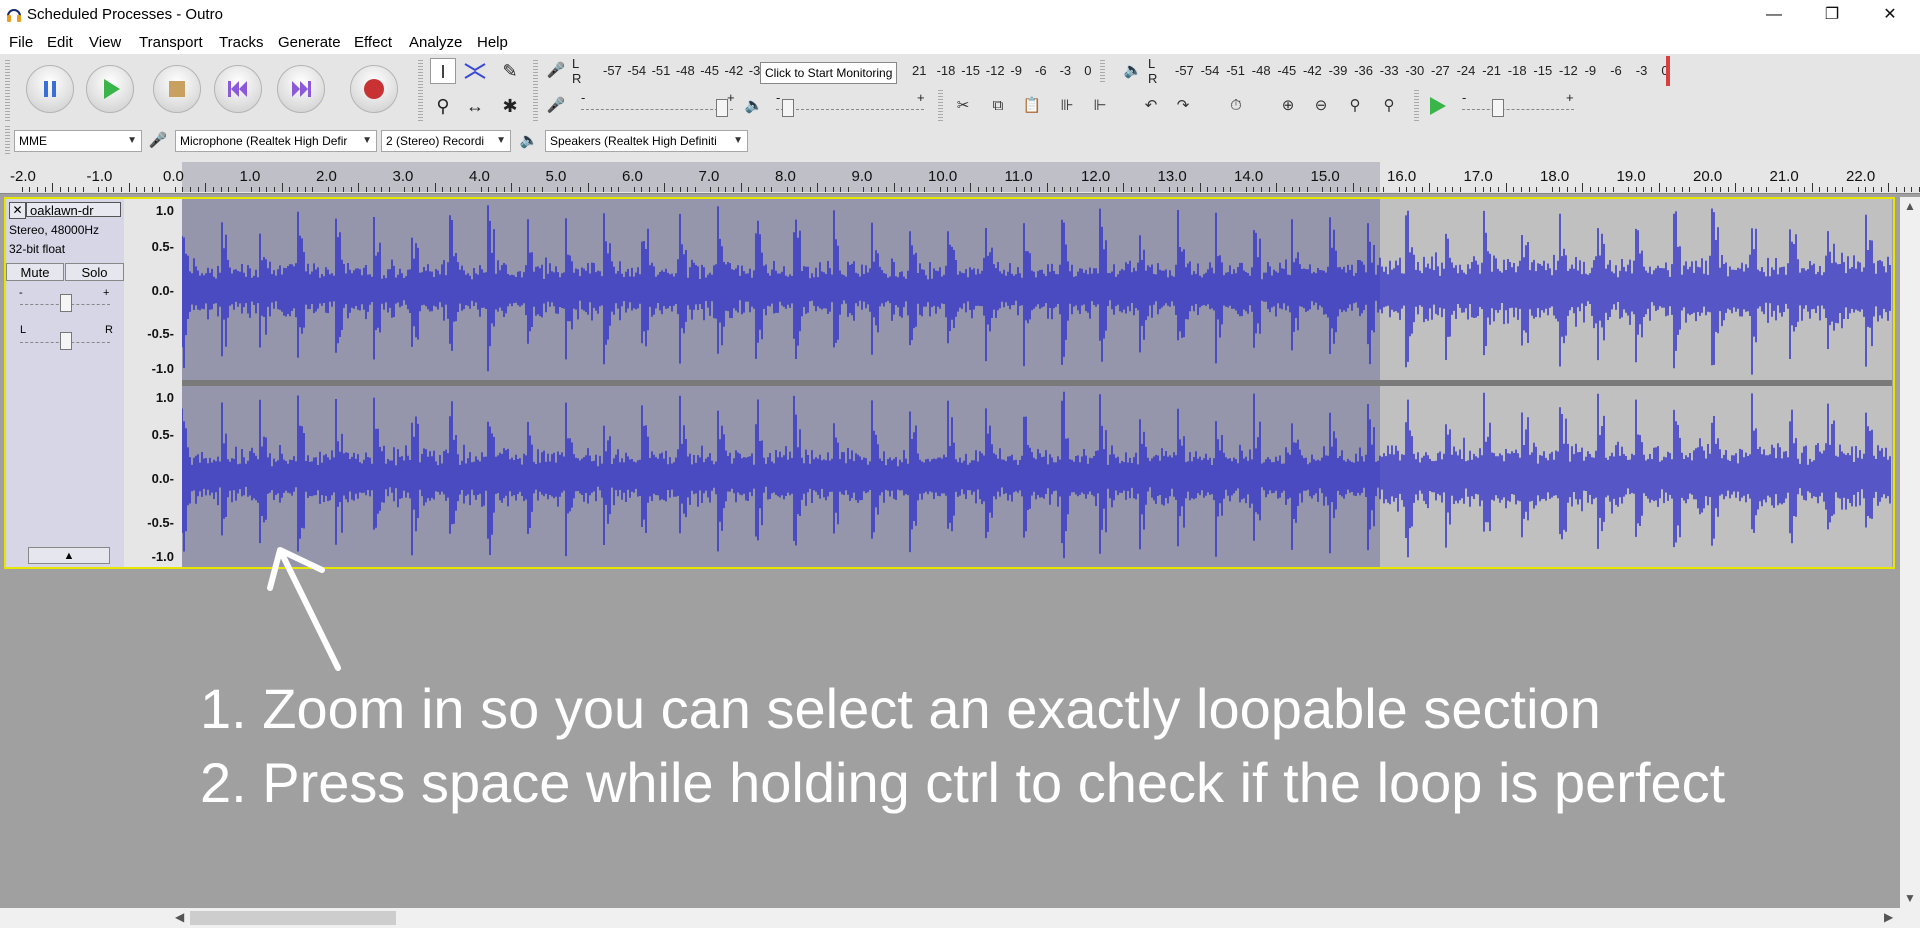 Image resolution: width=1920 pixels, height=928 pixels. I want to click on gain-slider, so click(66, 303).